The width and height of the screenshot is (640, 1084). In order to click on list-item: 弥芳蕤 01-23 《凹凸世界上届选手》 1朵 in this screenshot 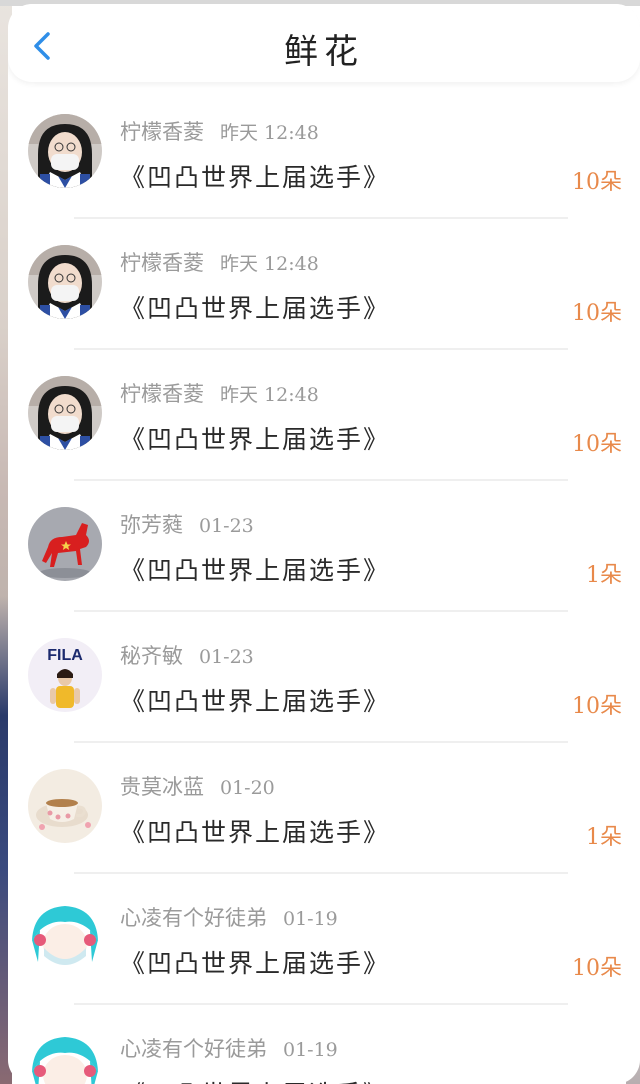, I will do `click(324, 546)`.